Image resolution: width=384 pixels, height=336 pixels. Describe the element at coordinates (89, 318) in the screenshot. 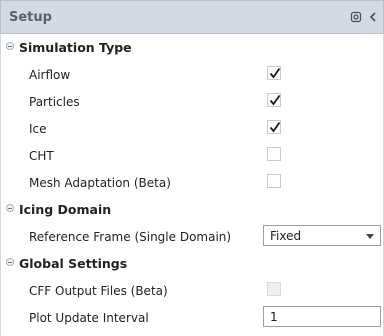

I see `plot-update-interval-label: Plot Update Interval` at that location.